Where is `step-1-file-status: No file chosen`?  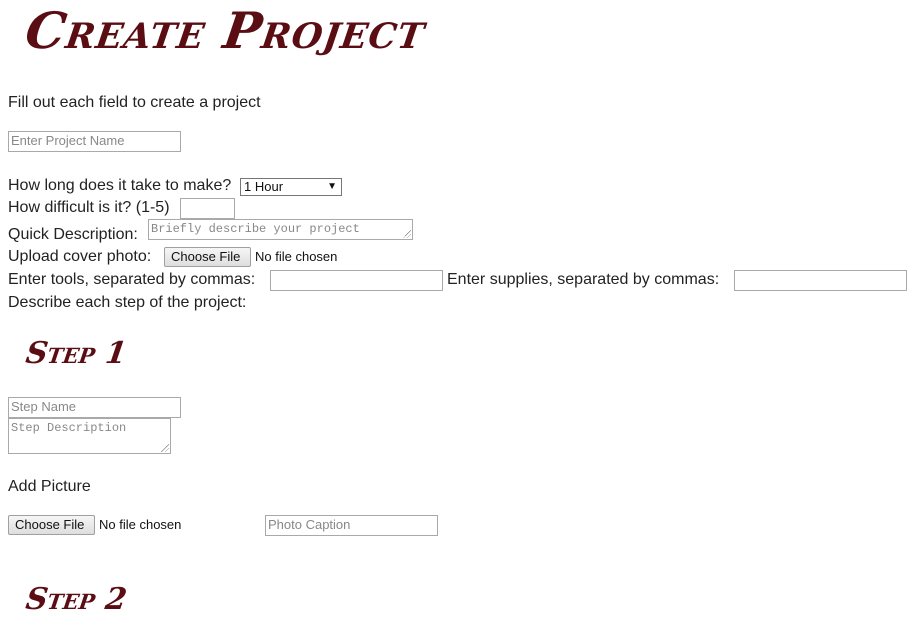
step-1-file-status: No file chosen is located at coordinates (140, 524).